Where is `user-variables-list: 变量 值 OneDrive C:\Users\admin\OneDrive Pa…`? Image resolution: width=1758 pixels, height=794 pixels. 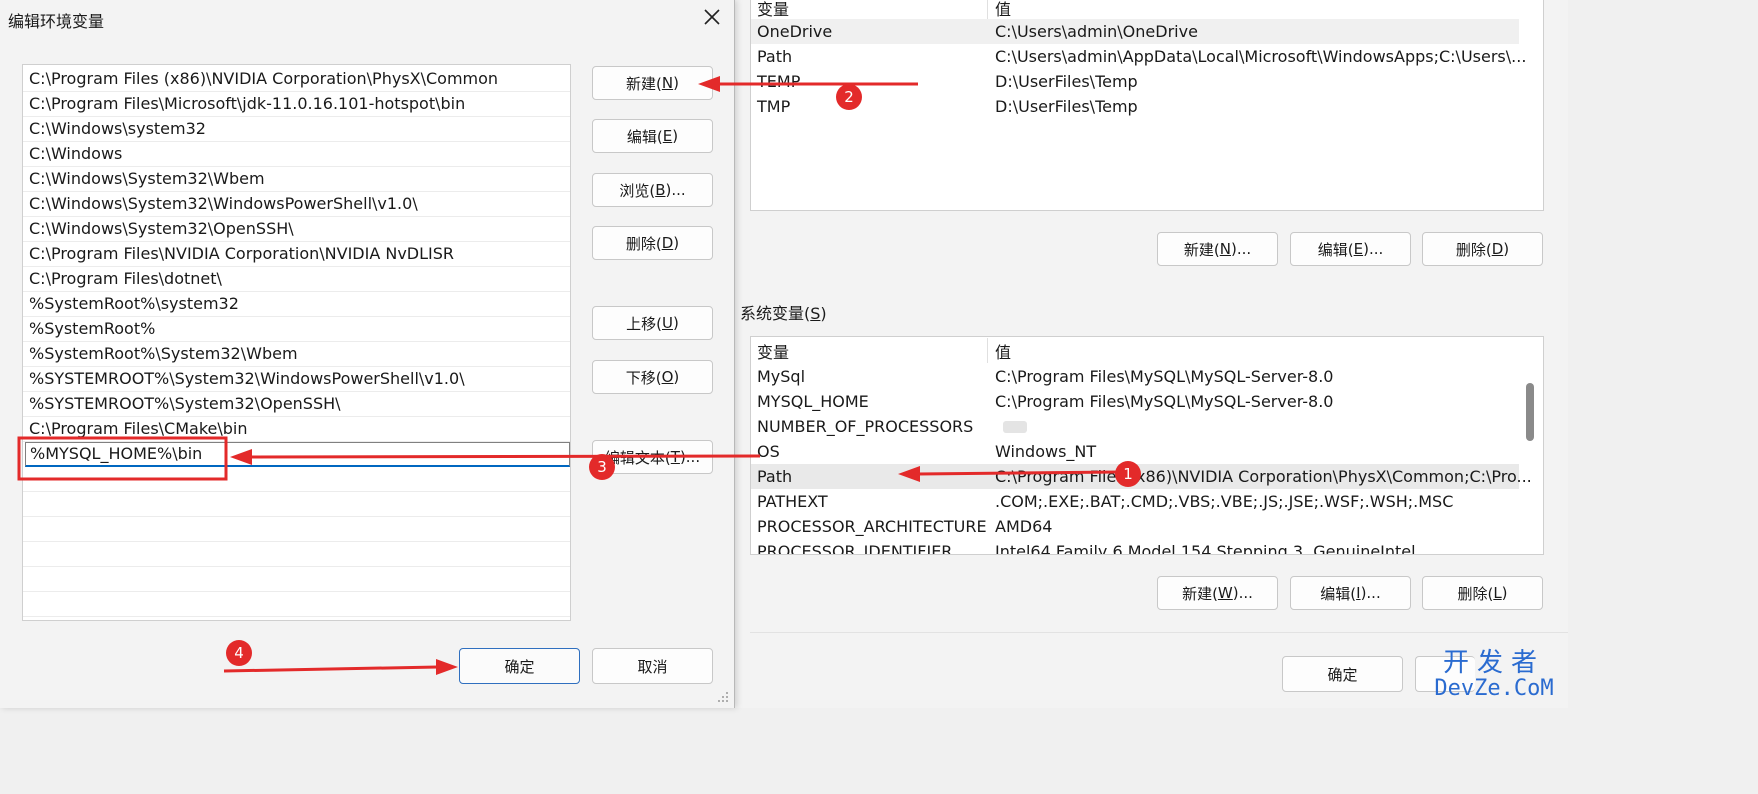 user-variables-list: 变量 值 OneDrive C:\Users\admin\OneDrive Pa… is located at coordinates (1147, 105).